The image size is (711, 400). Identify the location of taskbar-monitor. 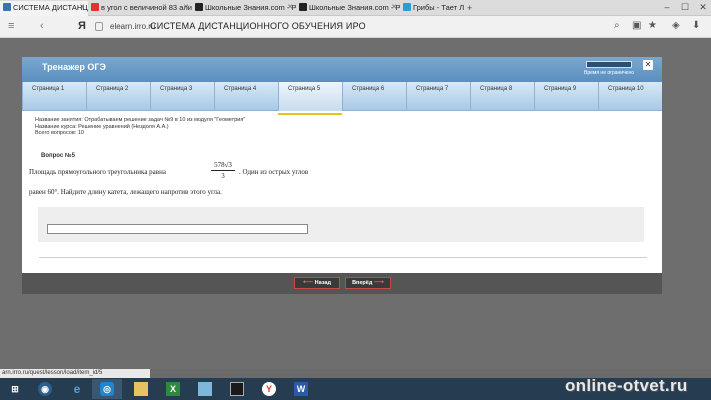
(205, 389).